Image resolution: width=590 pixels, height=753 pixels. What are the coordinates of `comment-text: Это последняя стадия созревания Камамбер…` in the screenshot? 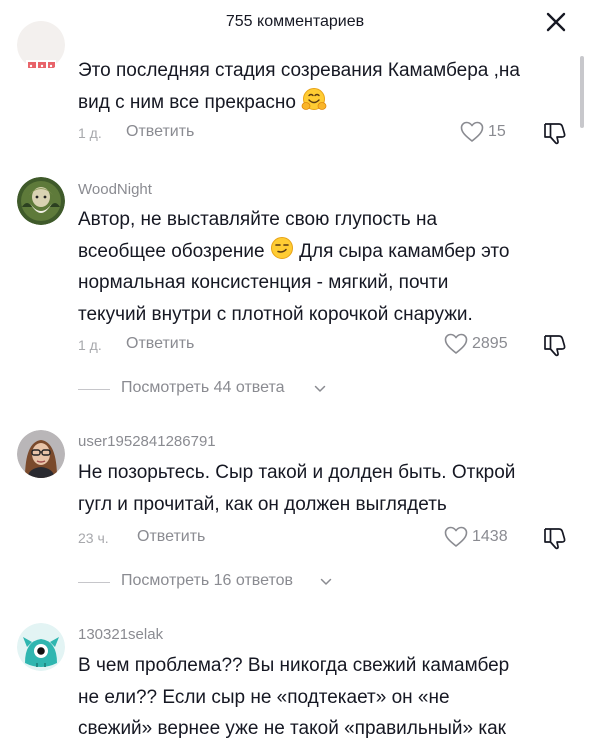 It's located at (299, 86).